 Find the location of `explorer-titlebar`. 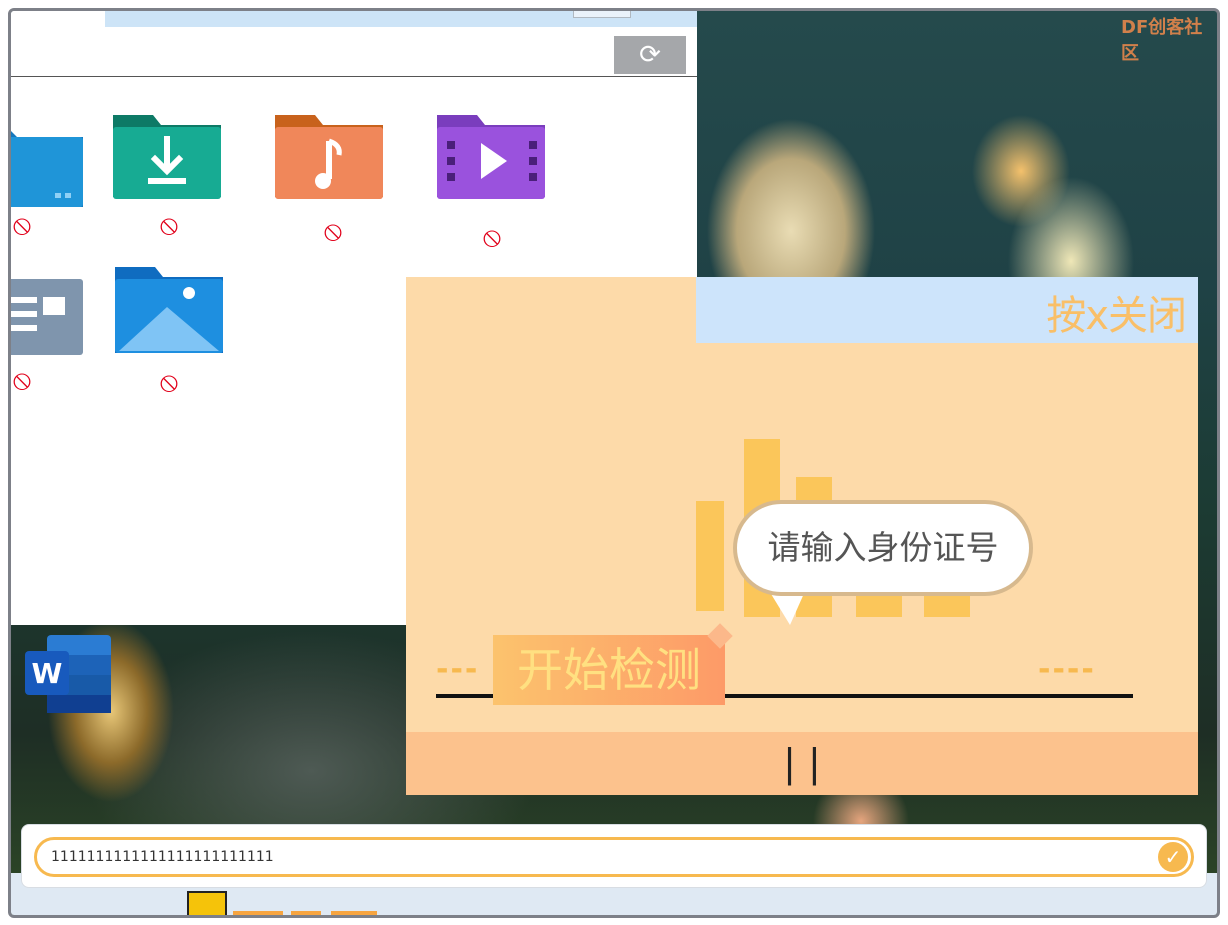

explorer-titlebar is located at coordinates (401, 19).